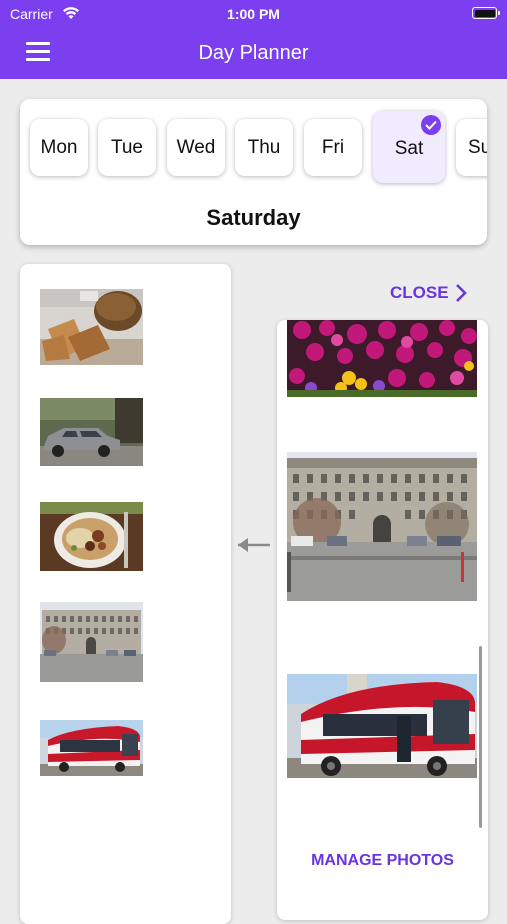 The image size is (507, 924). I want to click on day-selector-card: Mon Tue Wed Thu Fri Sat Su Saturday, so click(253, 172).